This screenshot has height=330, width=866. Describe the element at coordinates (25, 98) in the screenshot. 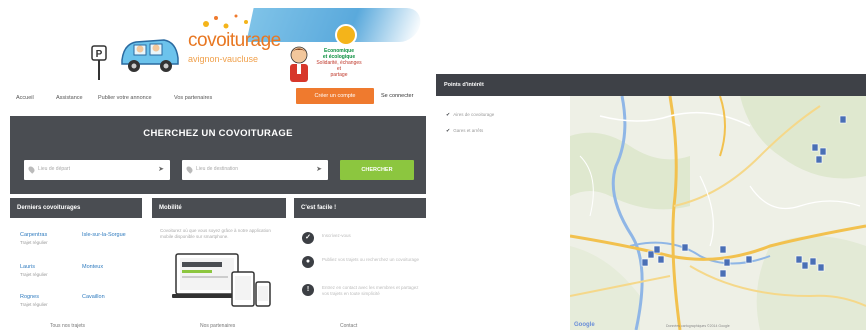

I see `nav-home: Accueil` at that location.